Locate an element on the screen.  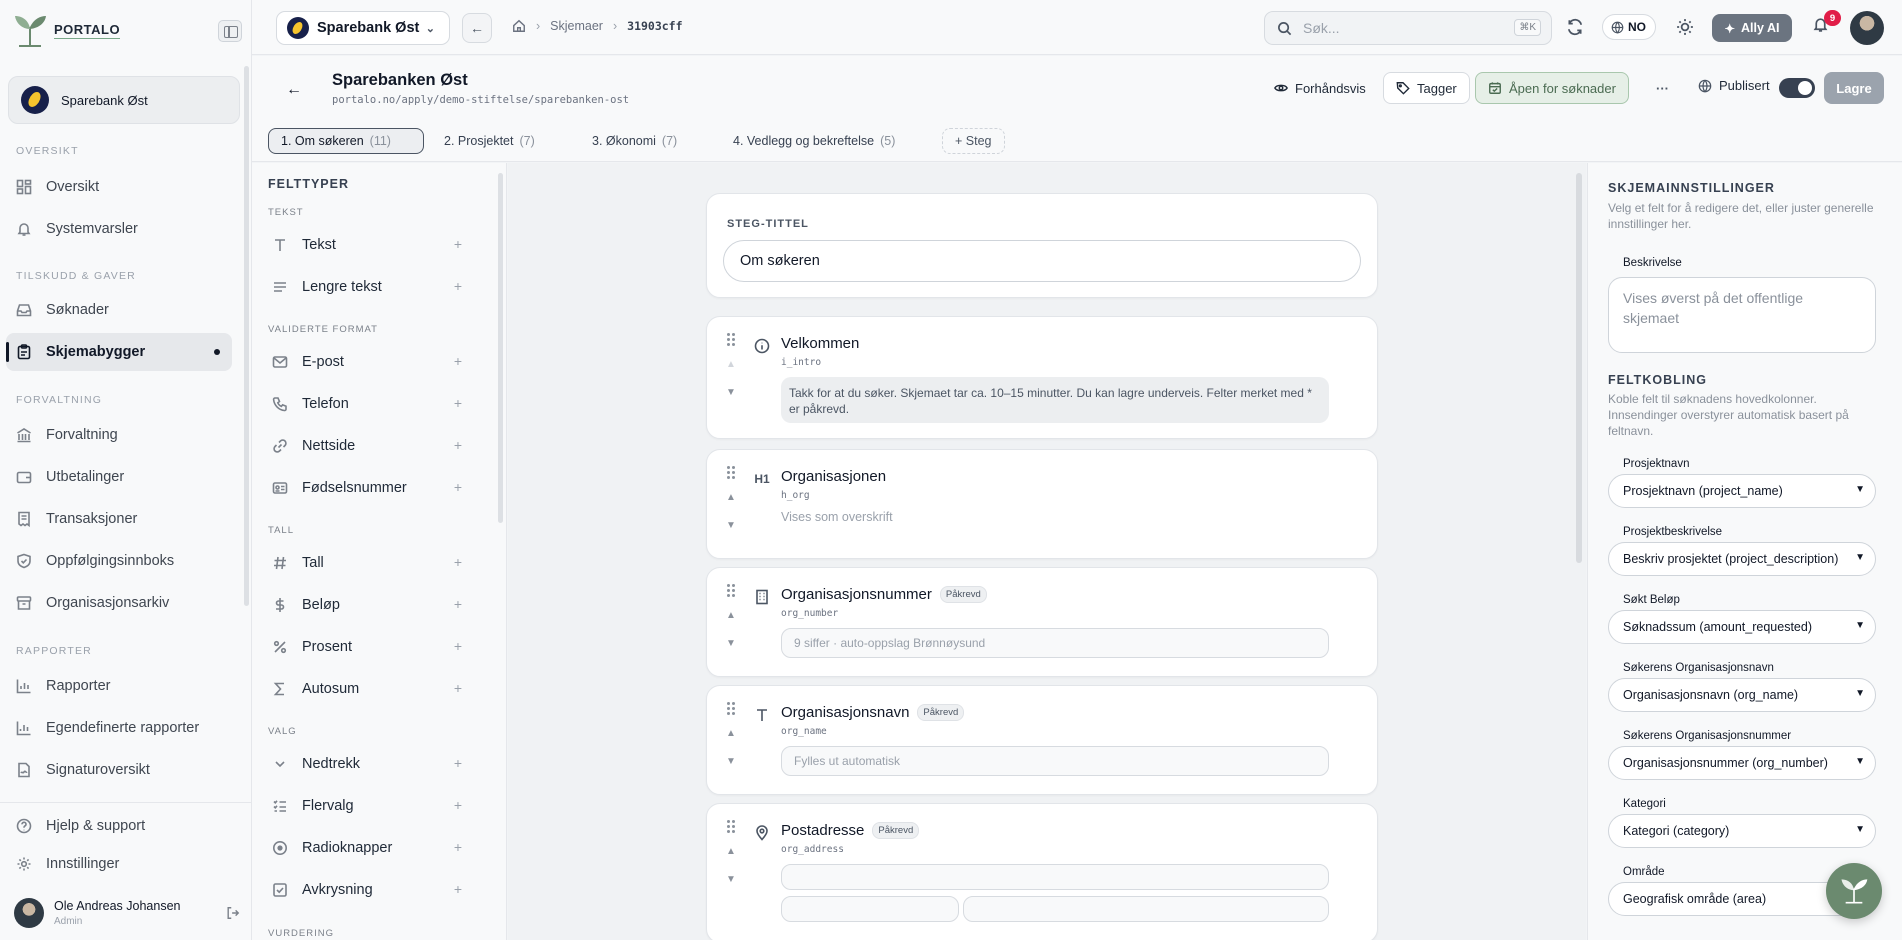
field-key: org_address is located at coordinates (812, 849).